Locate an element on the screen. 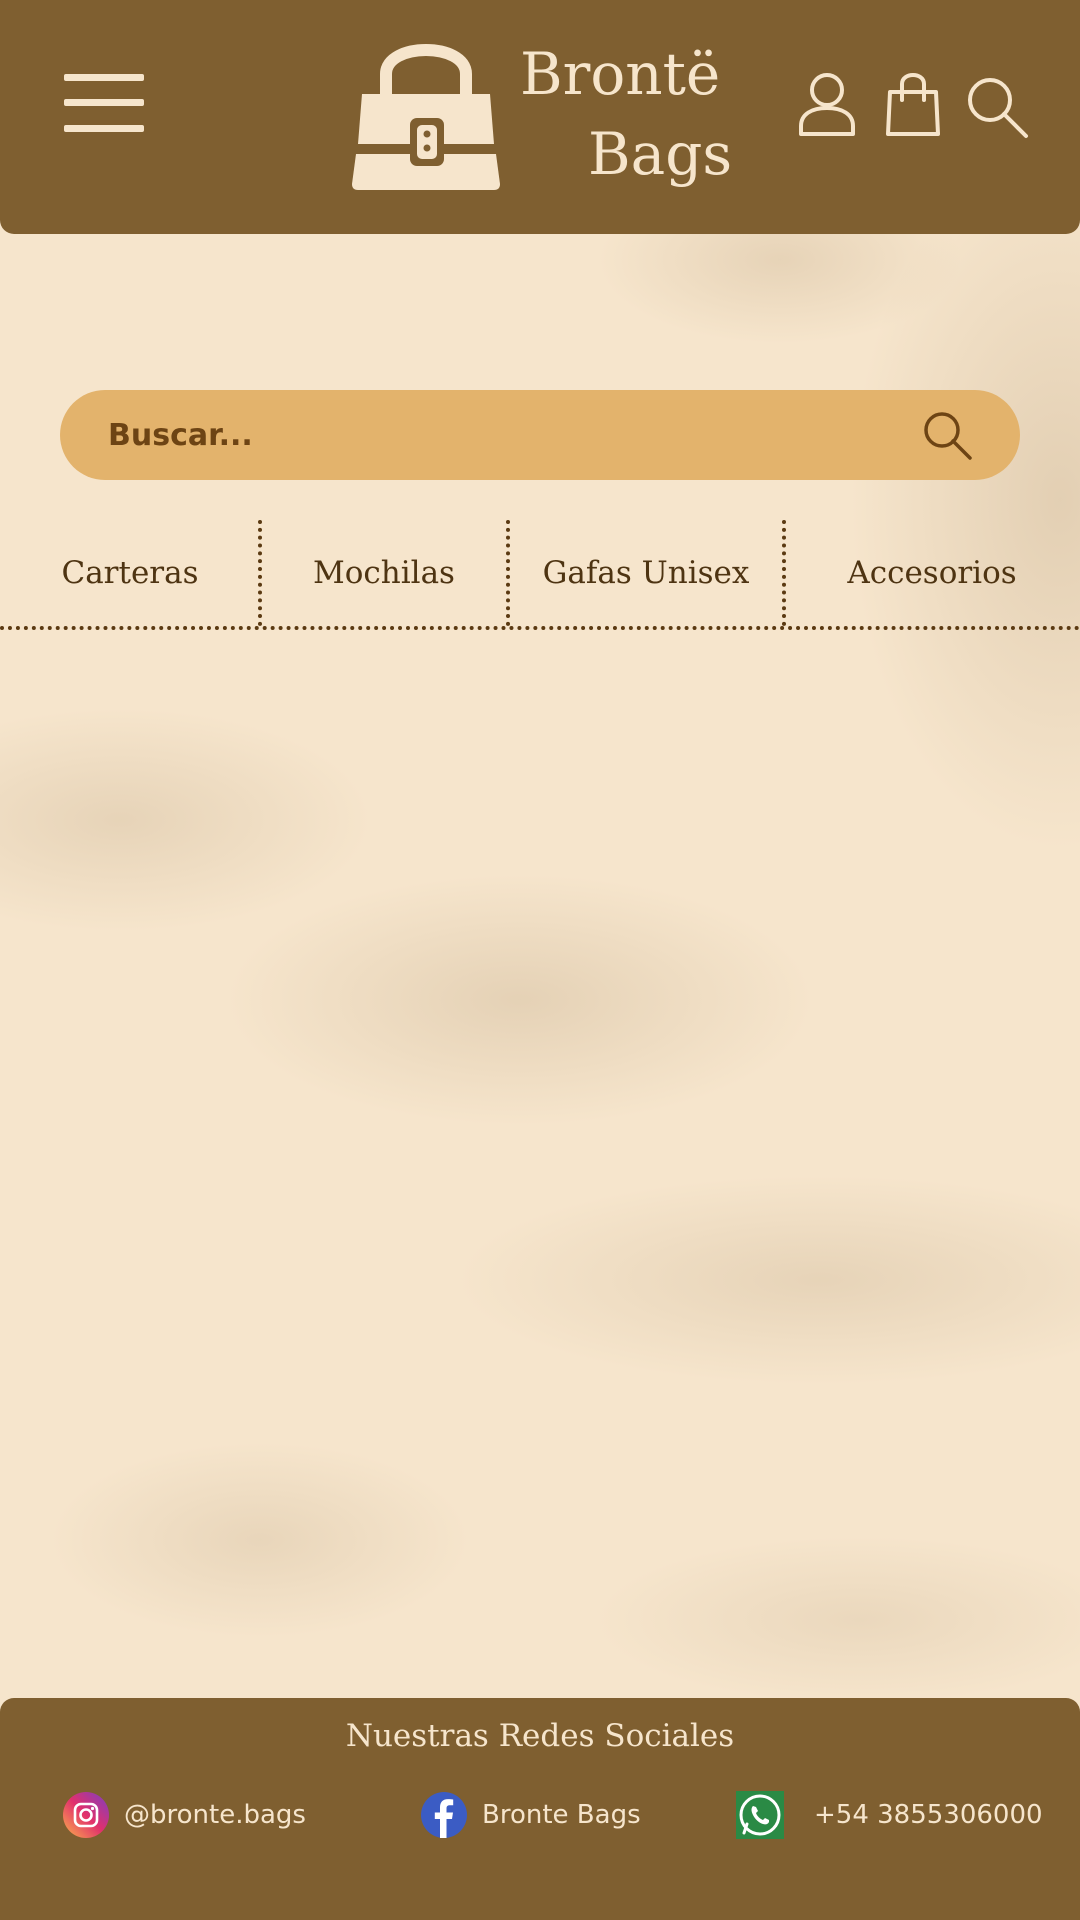 This screenshot has height=1920, width=1080. search-input is located at coordinates (498, 435).